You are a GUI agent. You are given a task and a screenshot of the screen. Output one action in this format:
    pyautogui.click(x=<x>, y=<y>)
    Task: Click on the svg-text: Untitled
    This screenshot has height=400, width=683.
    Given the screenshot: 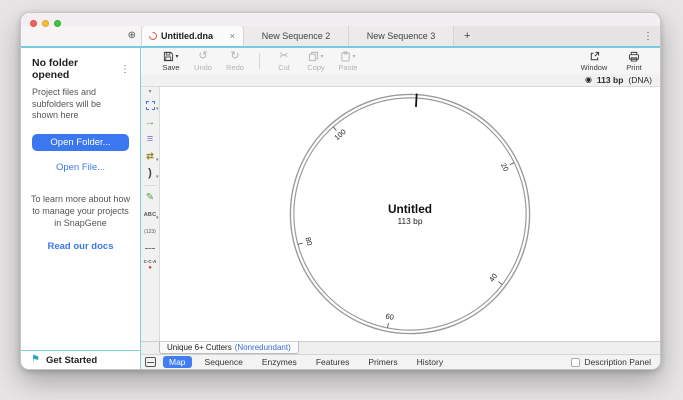 What is the action you would take?
    pyautogui.click(x=410, y=209)
    